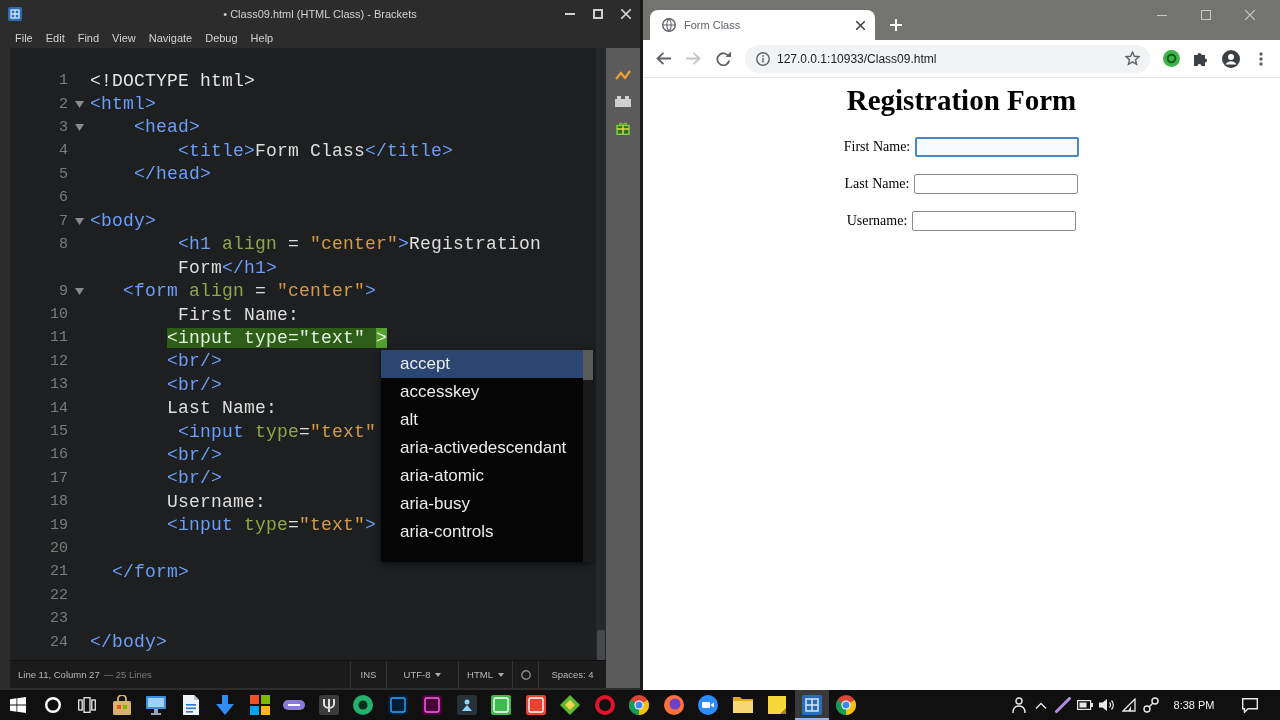  Describe the element at coordinates (170, 38) in the screenshot. I see `menu-item: Navigate` at that location.